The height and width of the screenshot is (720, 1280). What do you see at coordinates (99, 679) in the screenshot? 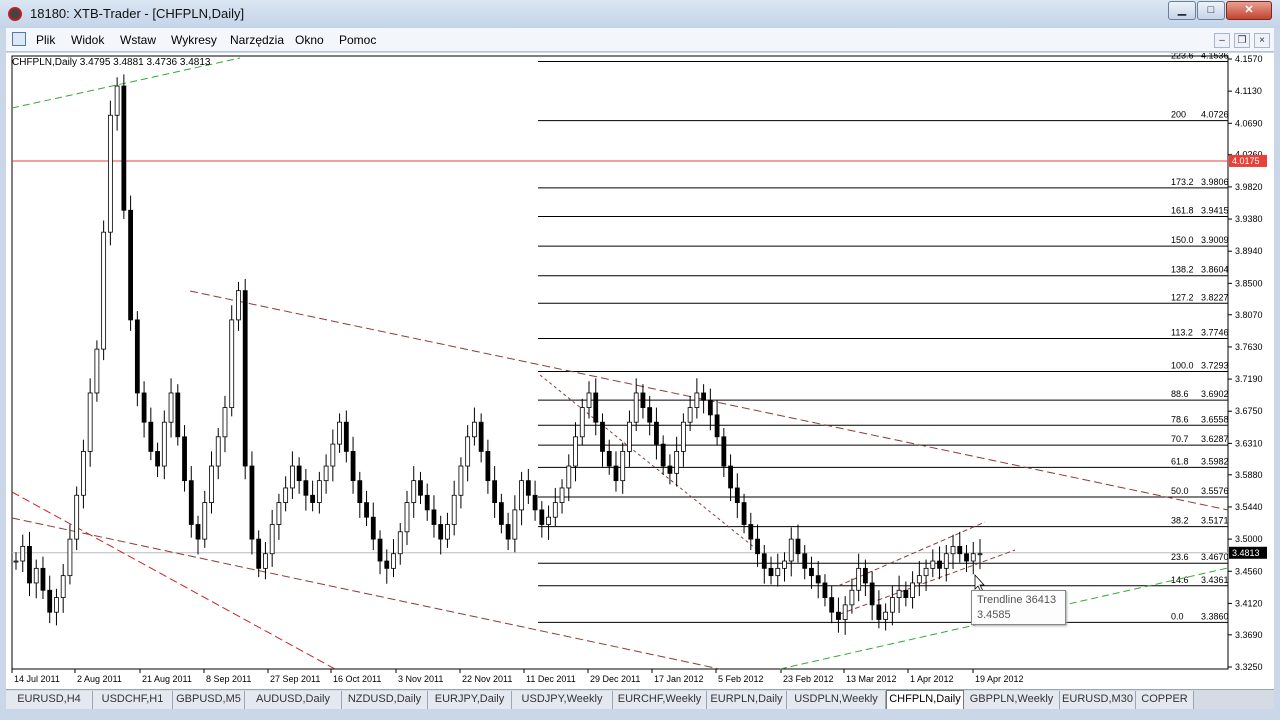
I see `date-tick-label: 2 Aug 2011` at bounding box center [99, 679].